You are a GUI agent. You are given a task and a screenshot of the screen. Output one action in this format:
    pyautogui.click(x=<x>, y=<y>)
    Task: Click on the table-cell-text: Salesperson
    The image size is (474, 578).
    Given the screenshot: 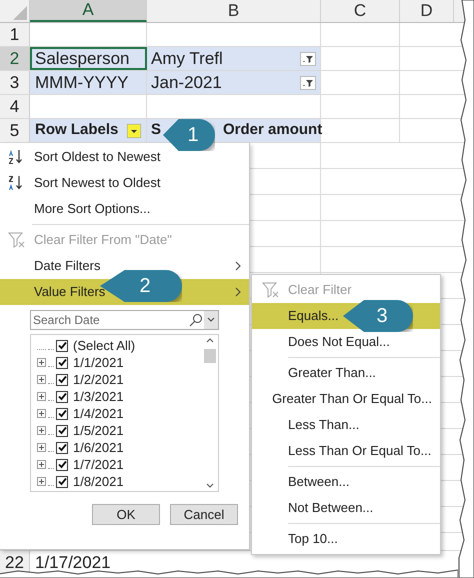 What is the action you would take?
    pyautogui.click(x=82, y=59)
    